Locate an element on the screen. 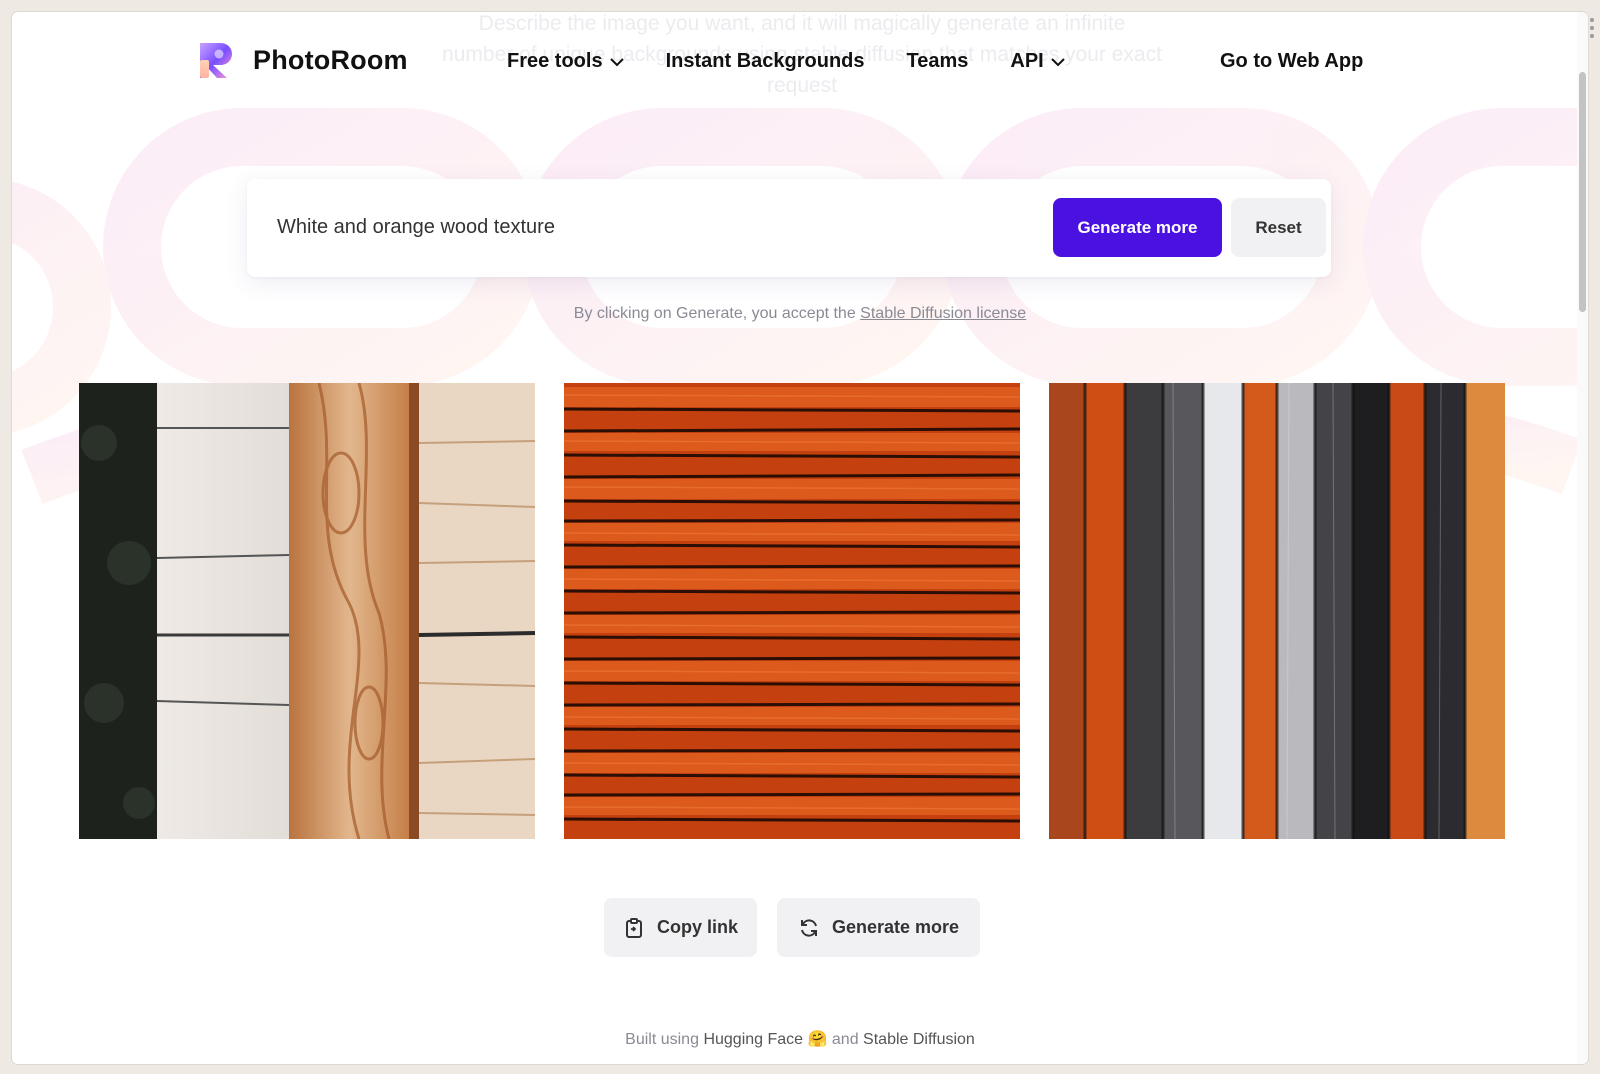 Image resolution: width=1600 pixels, height=1074 pixels. ghost-line-3: request is located at coordinates (802, 85).